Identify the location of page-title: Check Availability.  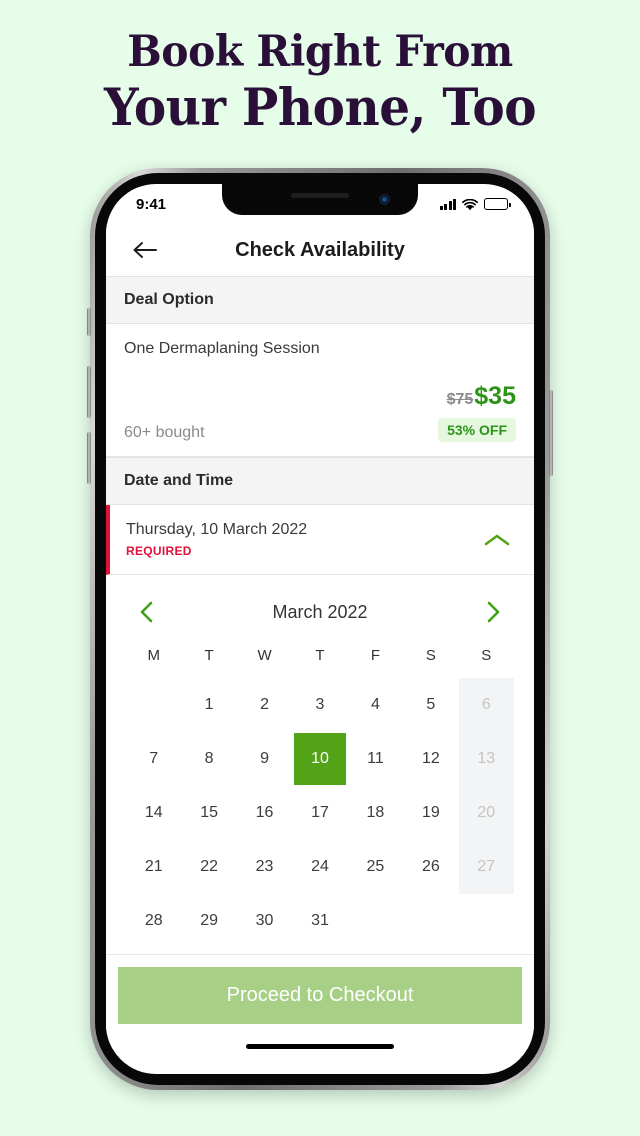
(320, 249).